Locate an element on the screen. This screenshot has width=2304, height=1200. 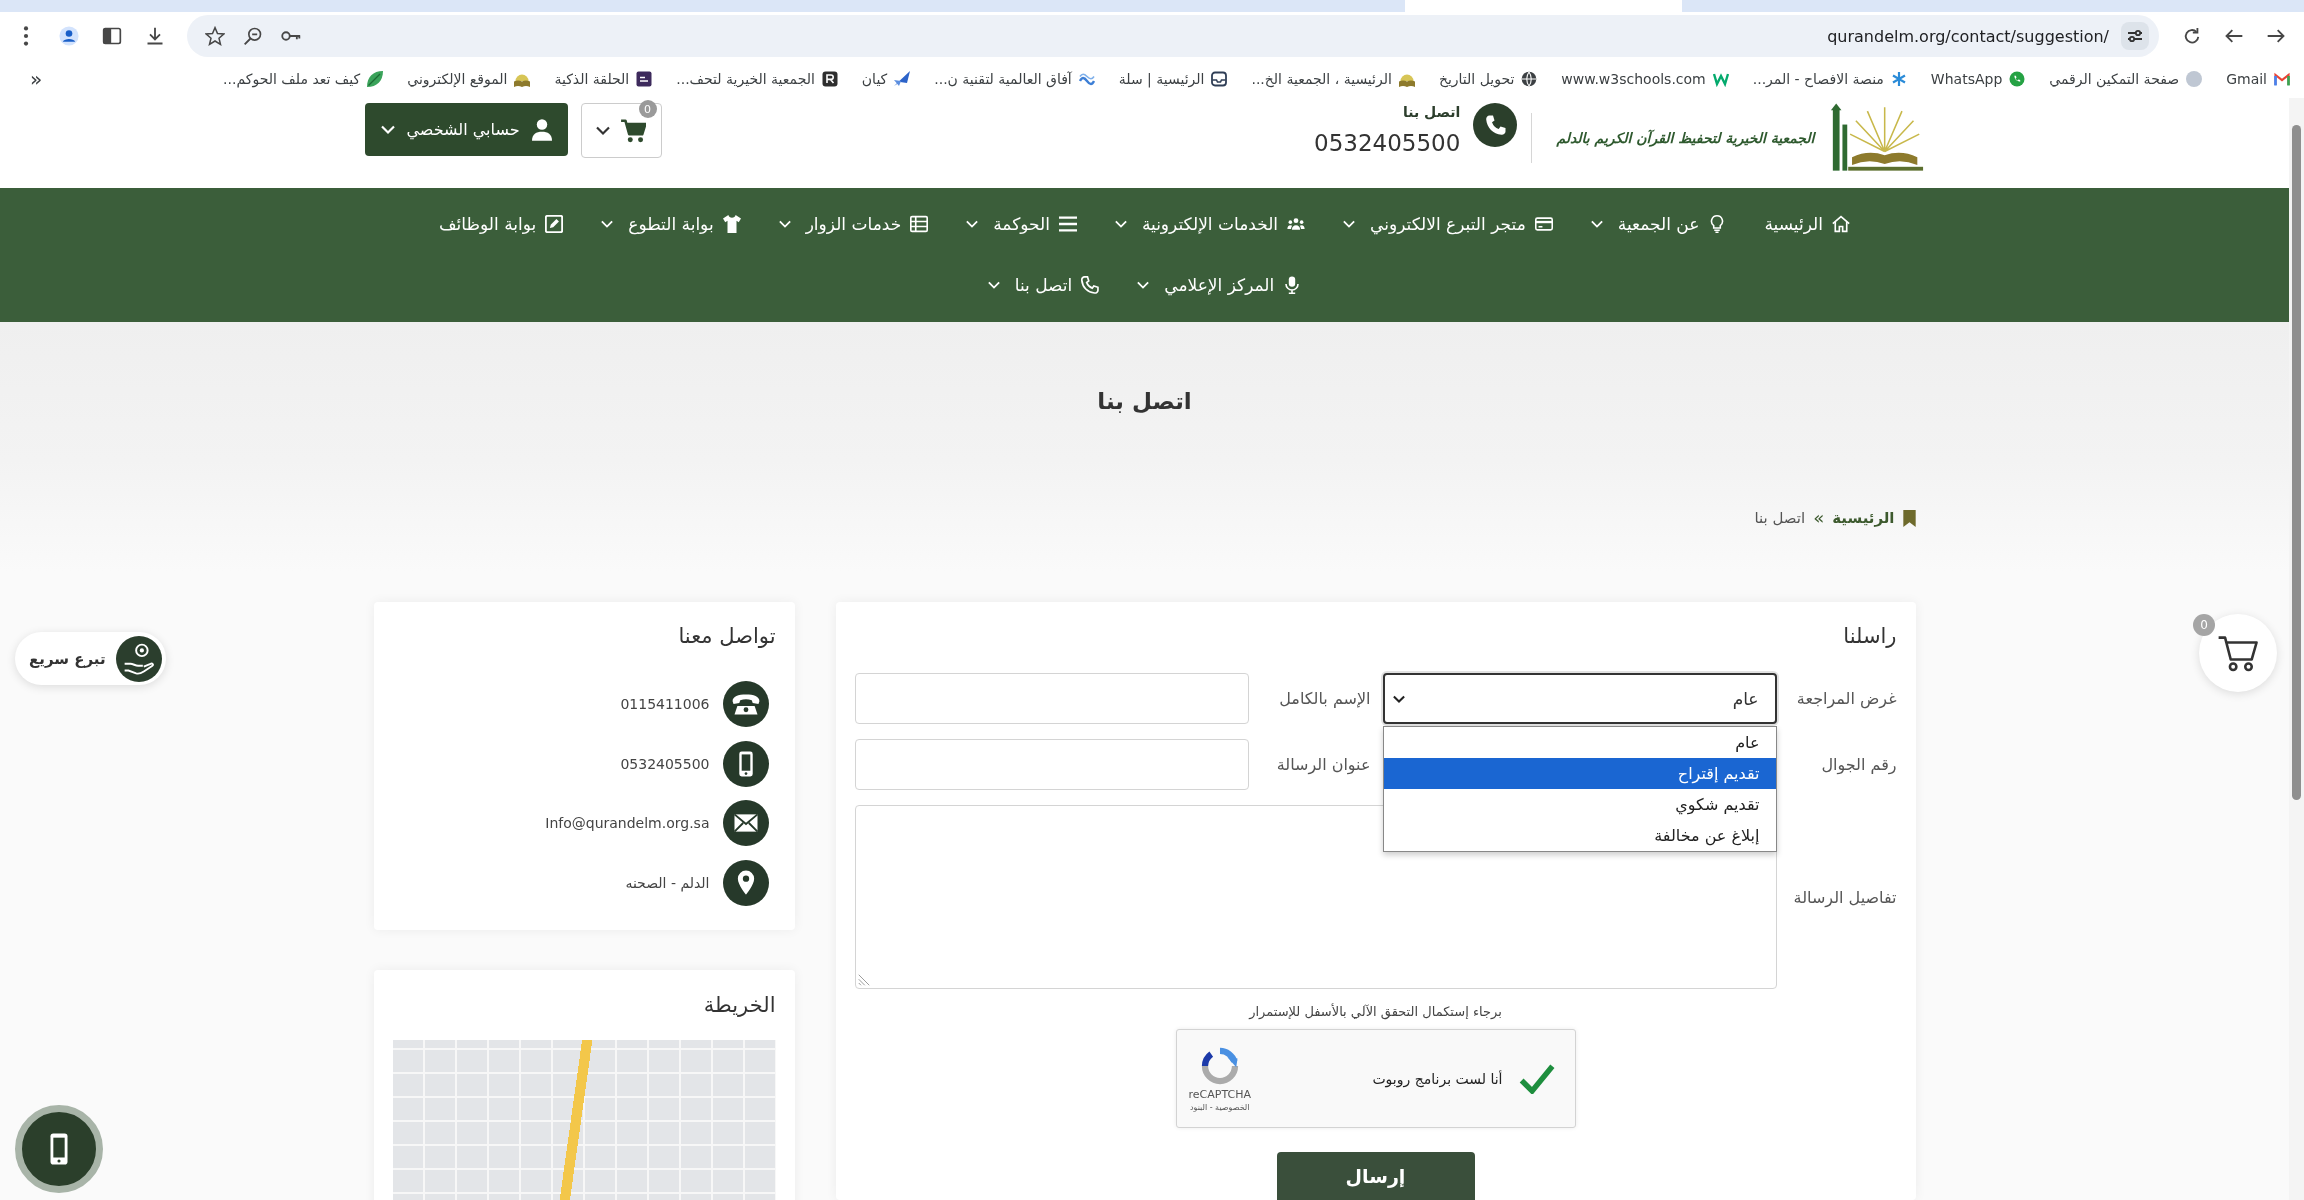
home-icon is located at coordinates (1841, 224).